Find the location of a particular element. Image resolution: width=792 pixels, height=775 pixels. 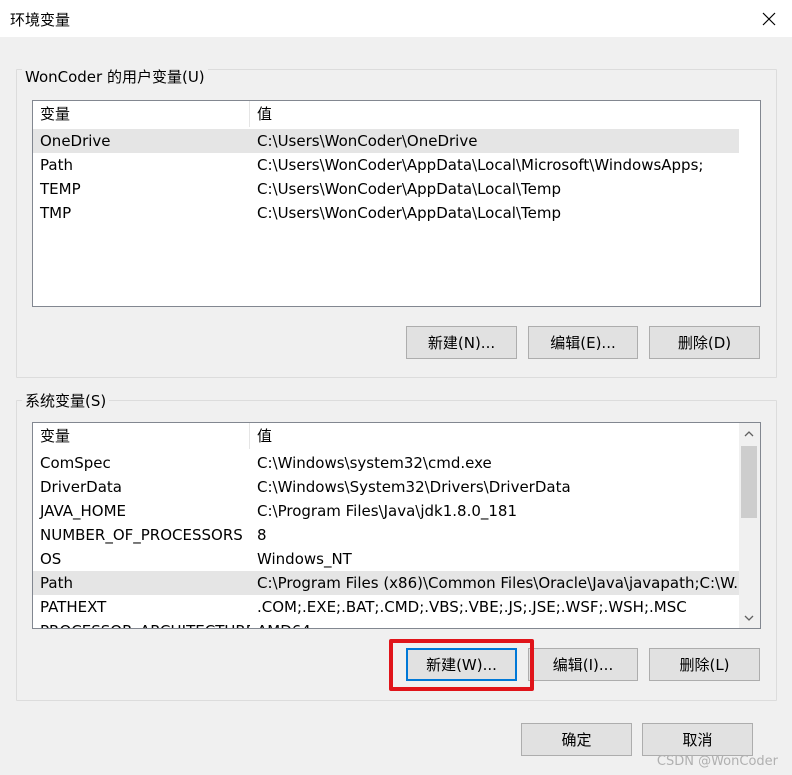

row-variable-name: TEMP is located at coordinates (60, 189).